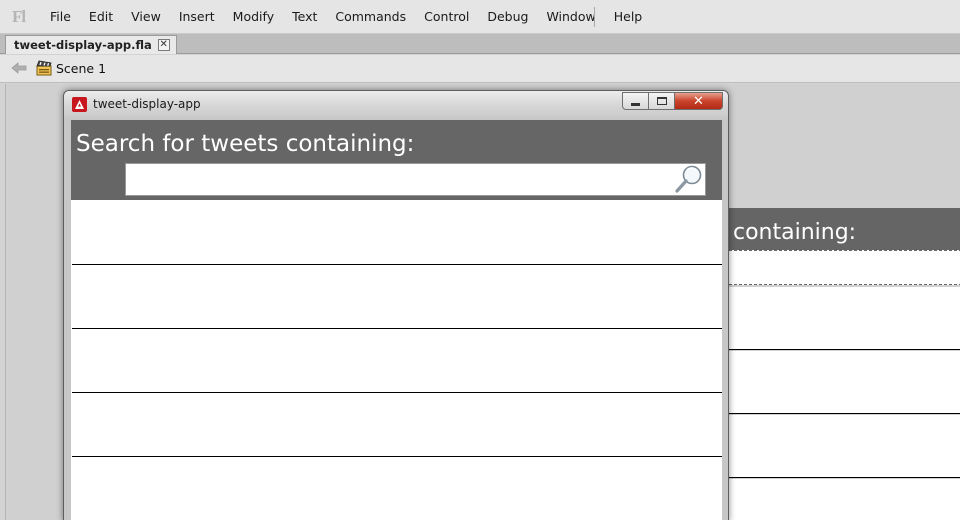 This screenshot has height=520, width=960. Describe the element at coordinates (594, 17) in the screenshot. I see `menu-separator` at that location.